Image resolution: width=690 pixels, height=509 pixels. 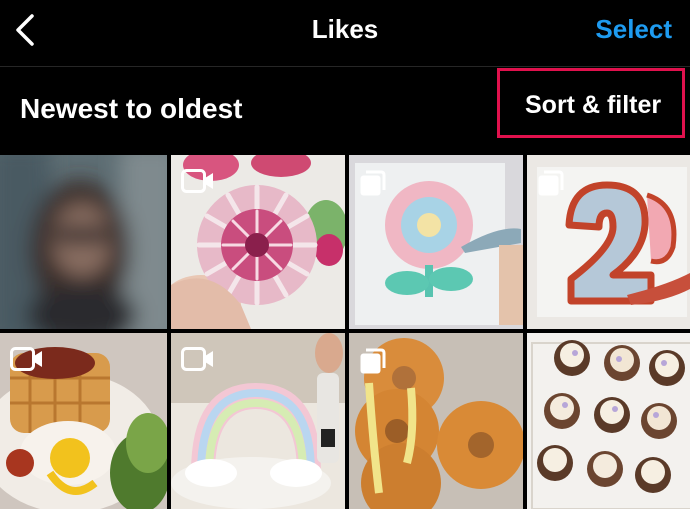 I want to click on sort-filter-button: Sort & filter, so click(x=593, y=105).